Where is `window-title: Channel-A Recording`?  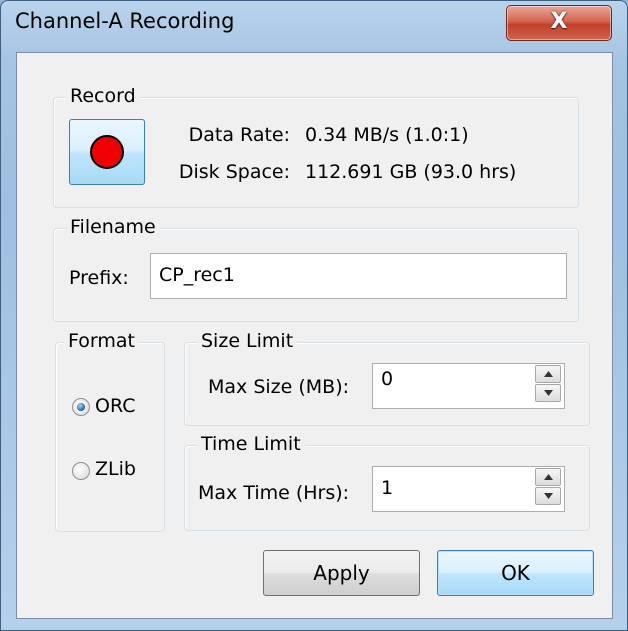 window-title: Channel-A Recording is located at coordinates (125, 21).